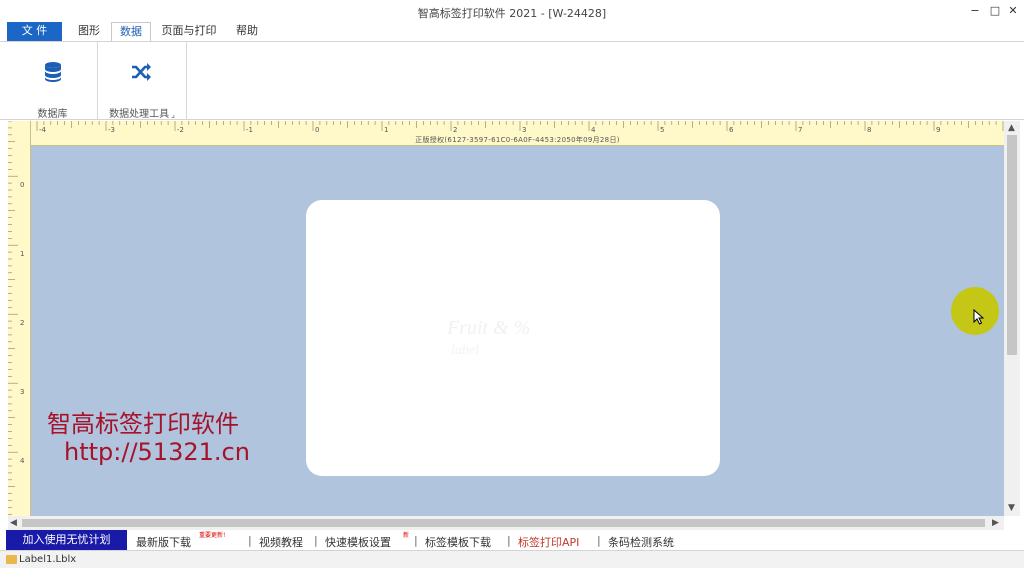  Describe the element at coordinates (53, 72) in the screenshot. I see `database-icon` at that location.